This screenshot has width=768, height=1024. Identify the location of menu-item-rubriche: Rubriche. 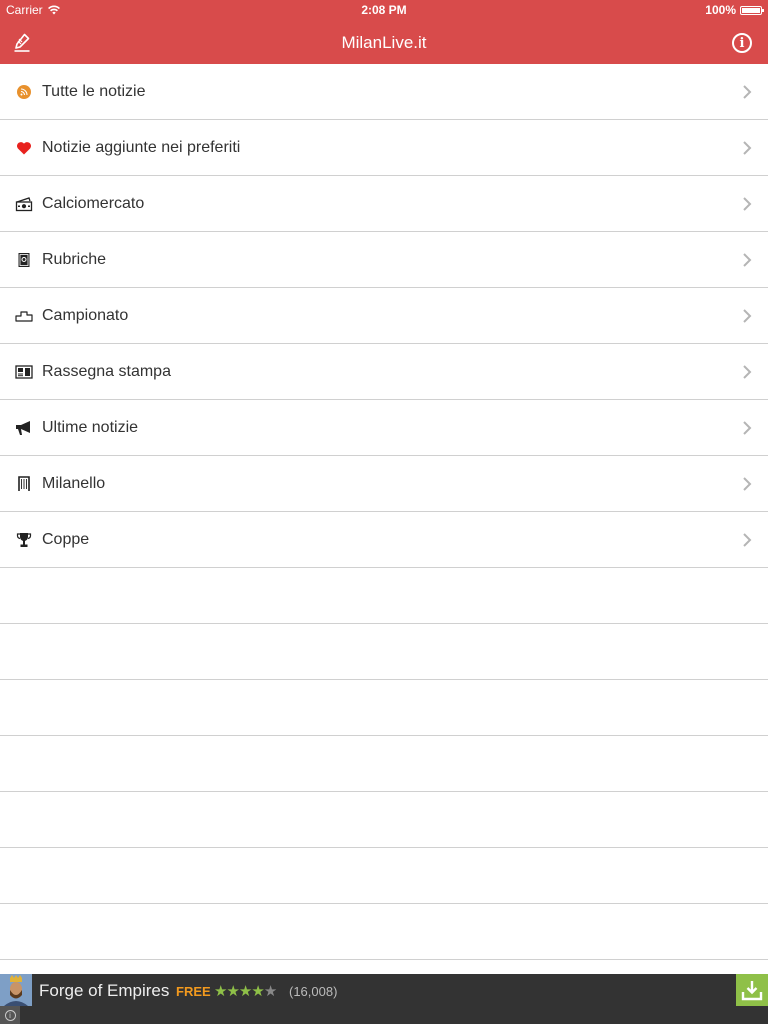
(384, 260).